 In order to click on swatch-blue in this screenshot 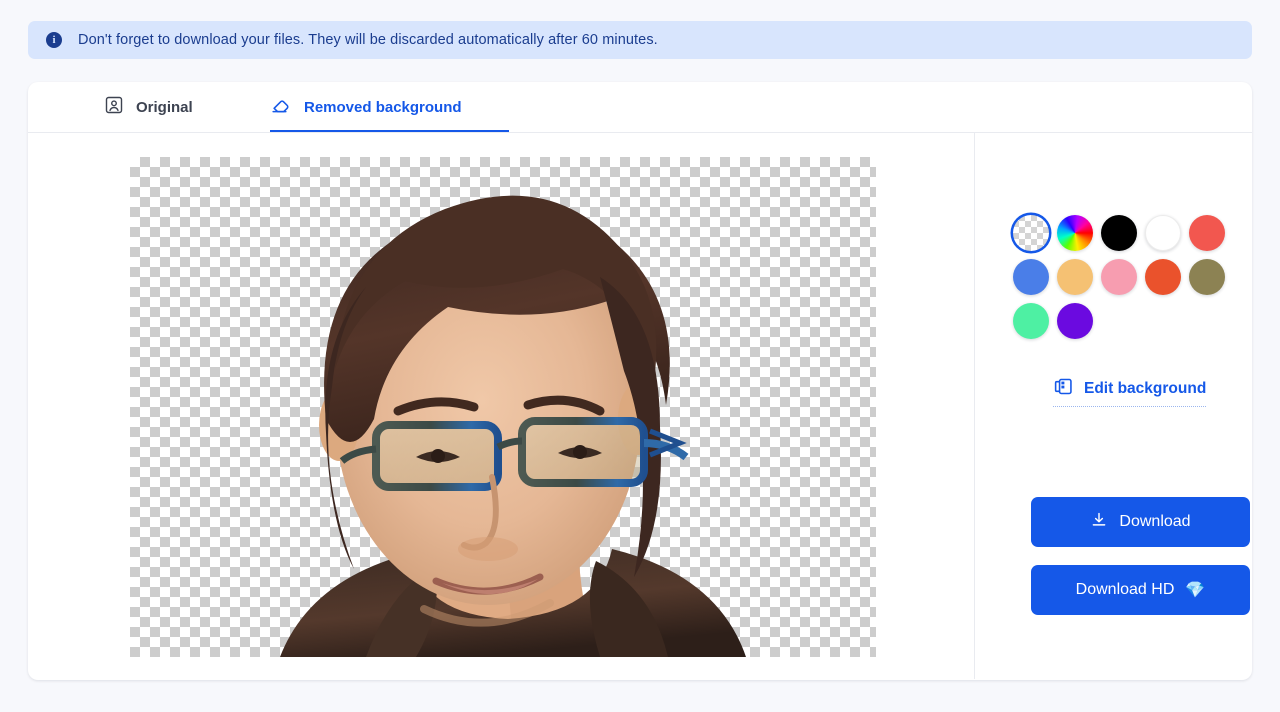, I will do `click(1031, 277)`.